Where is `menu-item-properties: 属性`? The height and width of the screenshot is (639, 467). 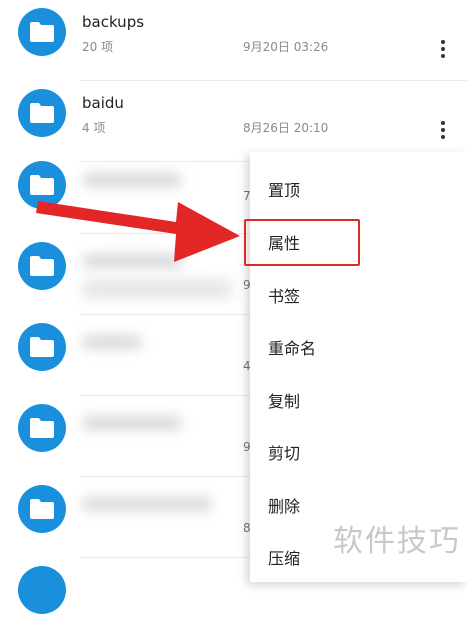 menu-item-properties: 属性 is located at coordinates (358, 241).